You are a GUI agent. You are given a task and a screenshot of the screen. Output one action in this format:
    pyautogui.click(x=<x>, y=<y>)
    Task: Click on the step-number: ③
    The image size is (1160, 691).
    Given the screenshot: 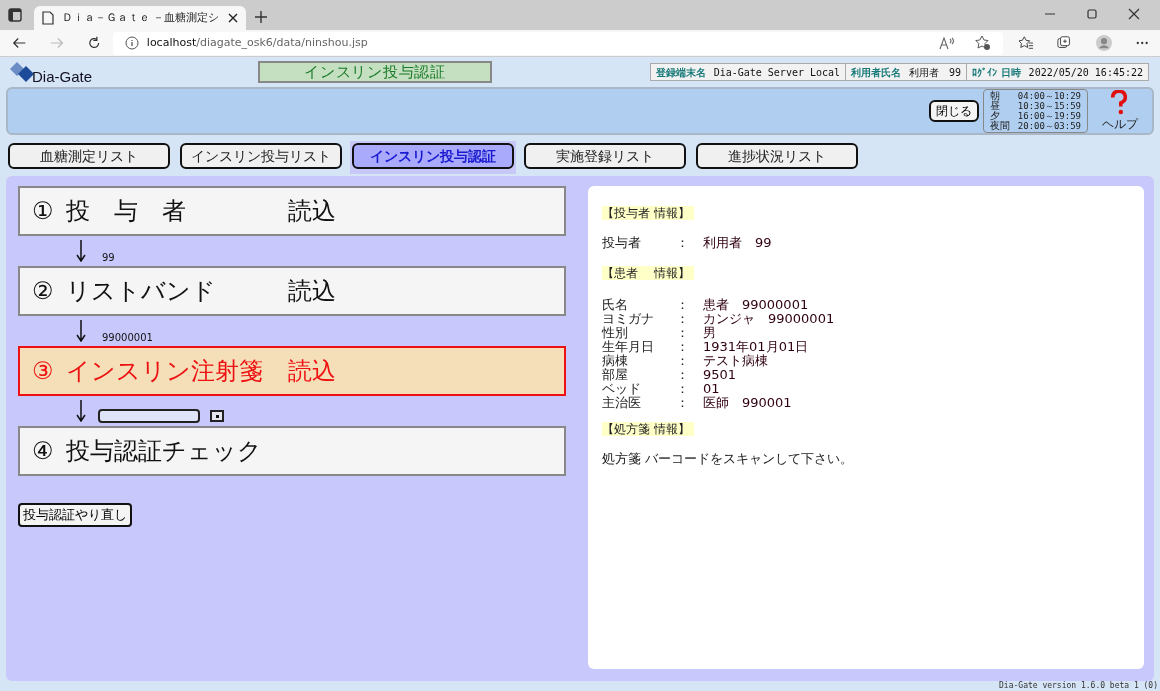 What is the action you would take?
    pyautogui.click(x=43, y=371)
    